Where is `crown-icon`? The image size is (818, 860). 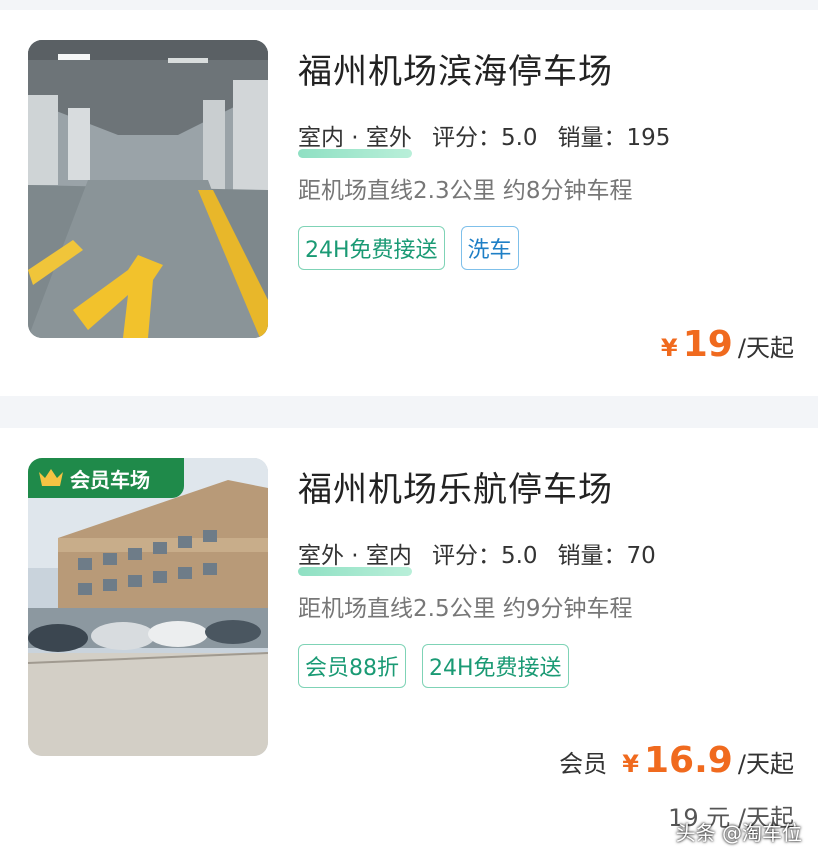 crown-icon is located at coordinates (51, 477).